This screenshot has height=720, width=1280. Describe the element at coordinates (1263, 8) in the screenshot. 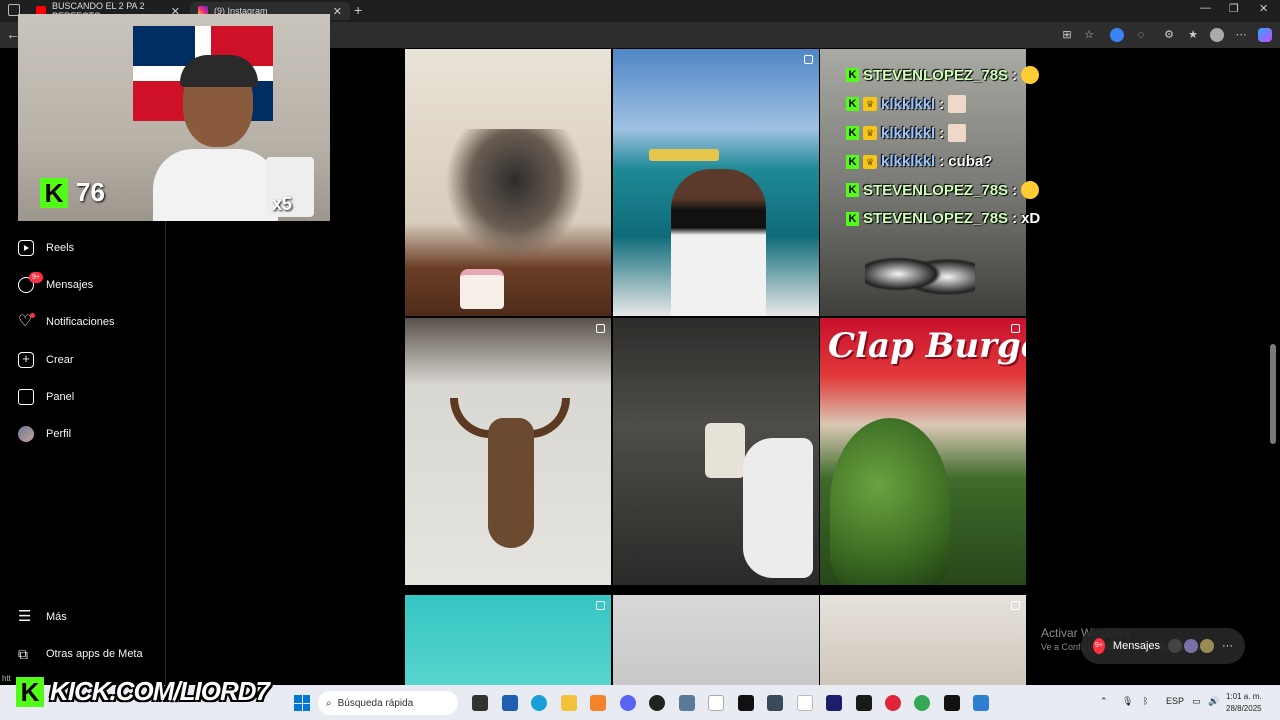

I see `close-window-button: ✕` at that location.